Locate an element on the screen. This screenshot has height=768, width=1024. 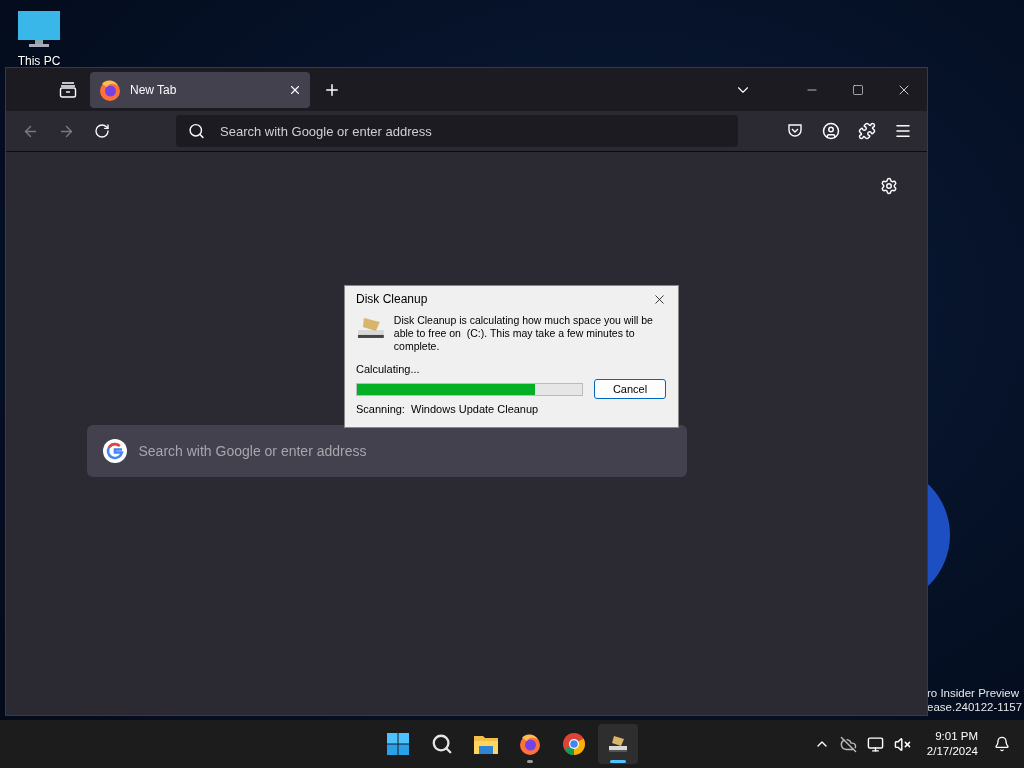
monitor-icon is located at coordinates (39, 30).